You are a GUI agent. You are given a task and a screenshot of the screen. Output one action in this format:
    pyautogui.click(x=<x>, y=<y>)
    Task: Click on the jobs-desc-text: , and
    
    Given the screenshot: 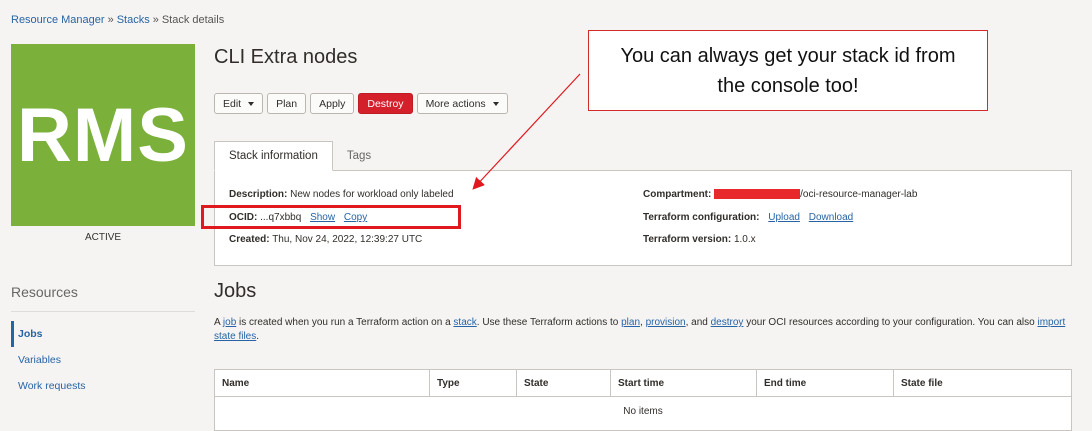 What is the action you would take?
    pyautogui.click(x=698, y=322)
    